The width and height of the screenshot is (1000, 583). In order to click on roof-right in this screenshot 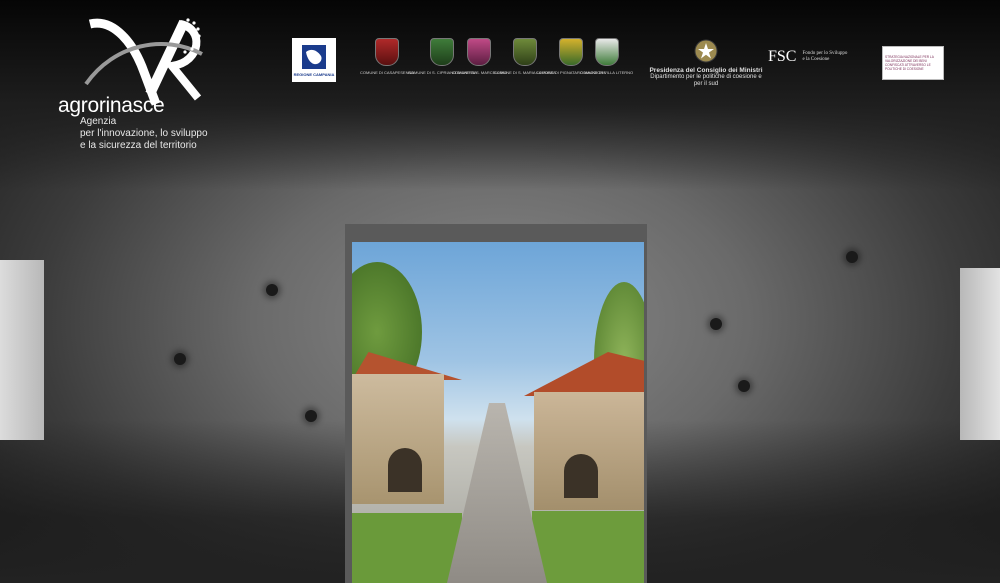, I will do `click(584, 374)`.